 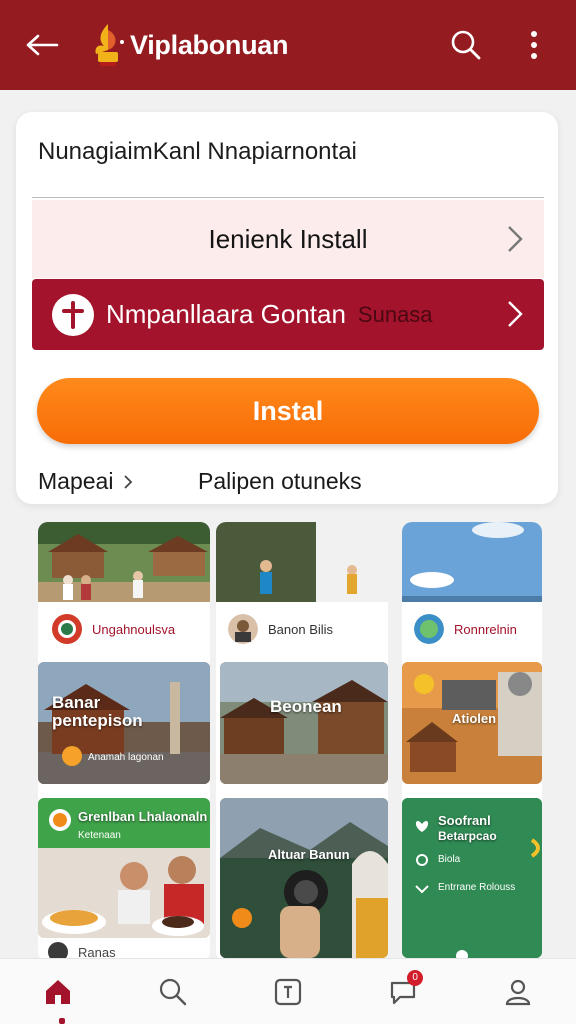 I want to click on user-icon, so click(x=518, y=992).